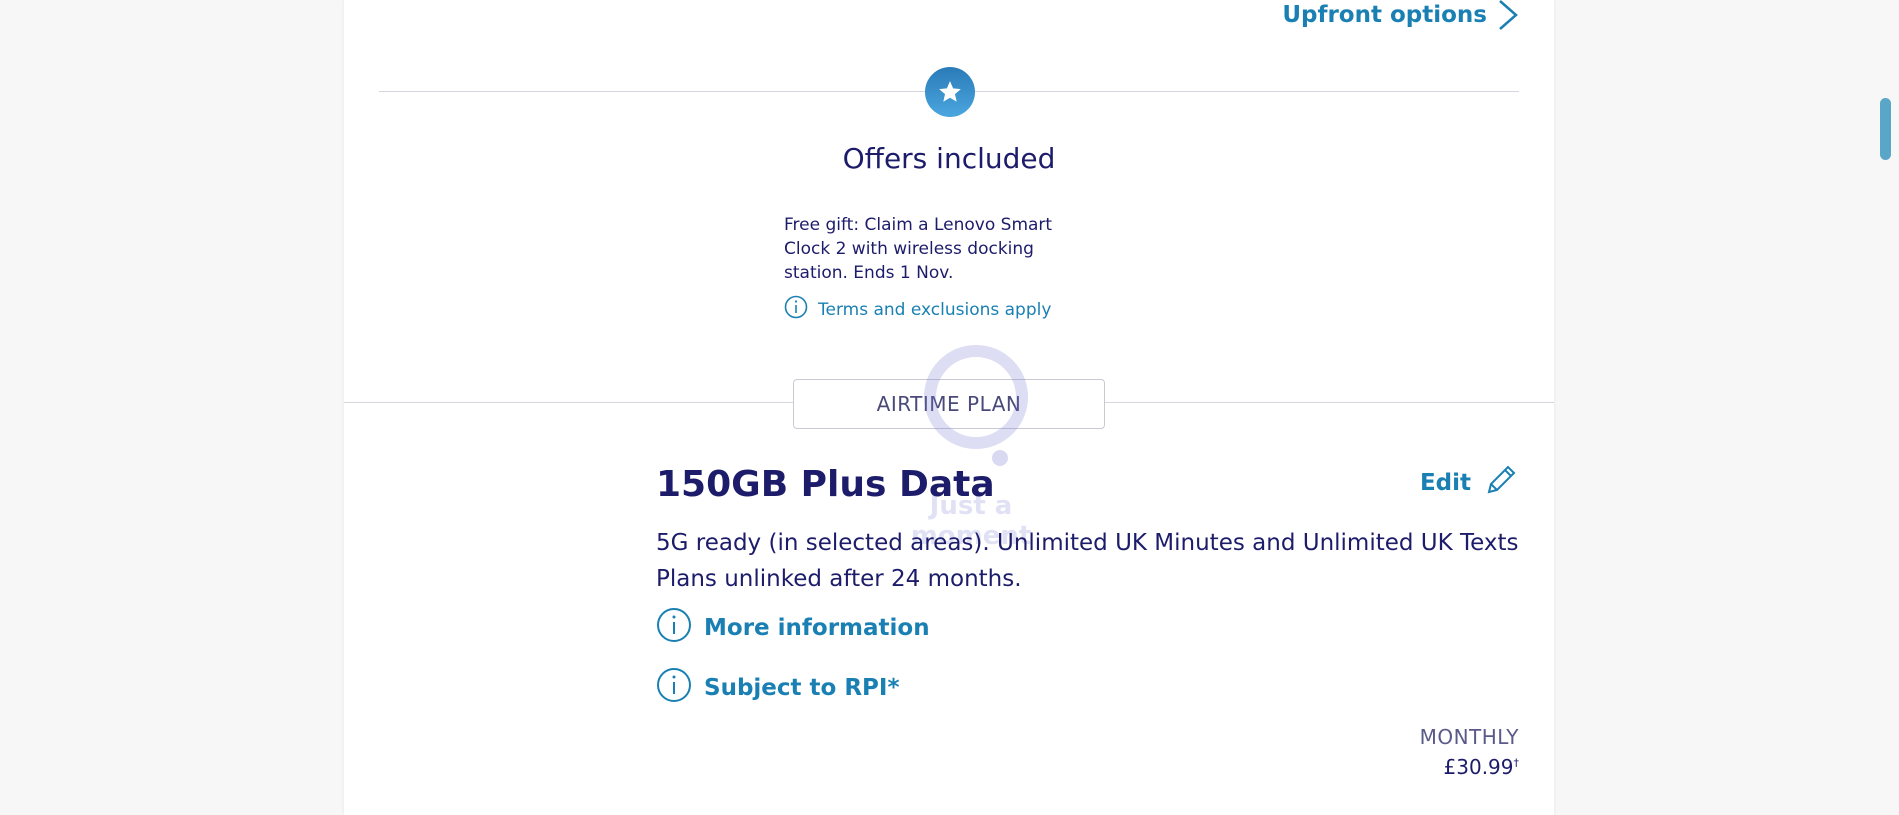 Image resolution: width=1899 pixels, height=815 pixels. Describe the element at coordinates (1445, 483) in the screenshot. I see `edit-label: Edit` at that location.